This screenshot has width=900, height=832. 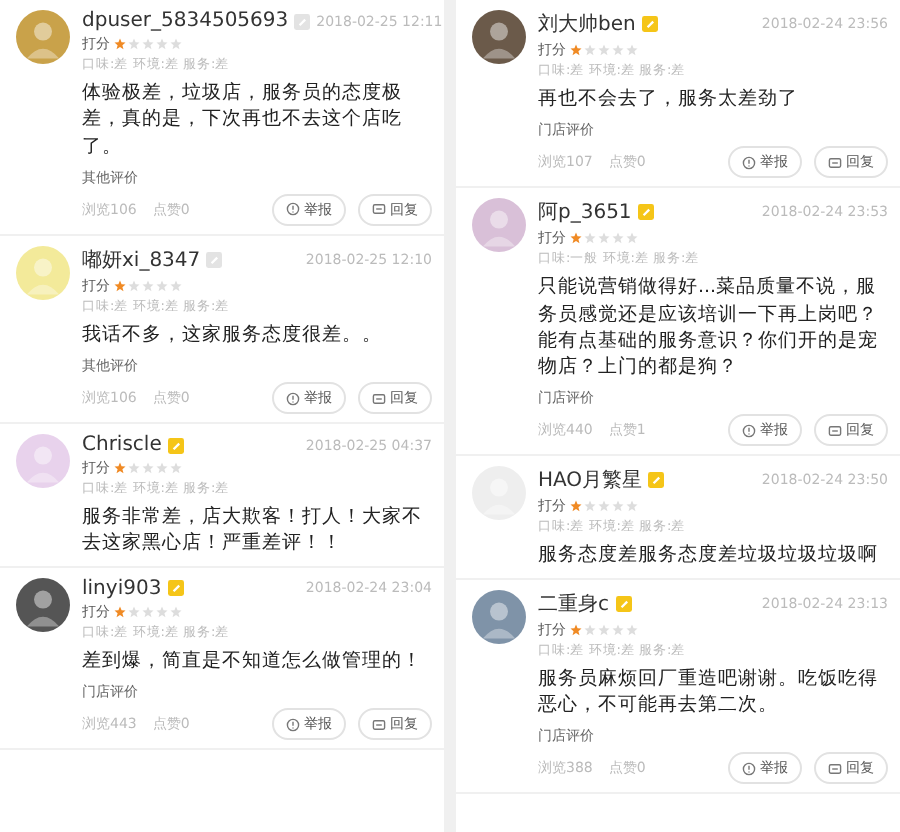 What do you see at coordinates (669, 99) in the screenshot?
I see `review-text: 再也不会去了，服务太差劲了` at bounding box center [669, 99].